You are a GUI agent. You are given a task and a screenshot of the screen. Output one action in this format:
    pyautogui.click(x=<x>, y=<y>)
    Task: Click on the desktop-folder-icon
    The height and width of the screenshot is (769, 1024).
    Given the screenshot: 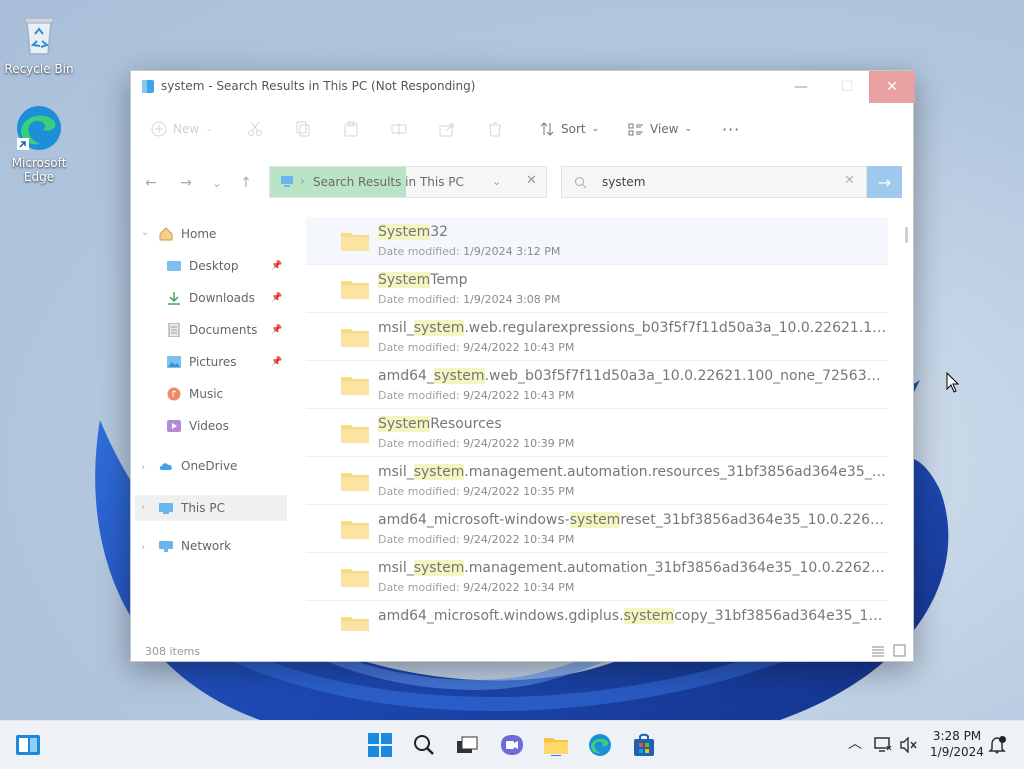 What is the action you would take?
    pyautogui.click(x=174, y=266)
    